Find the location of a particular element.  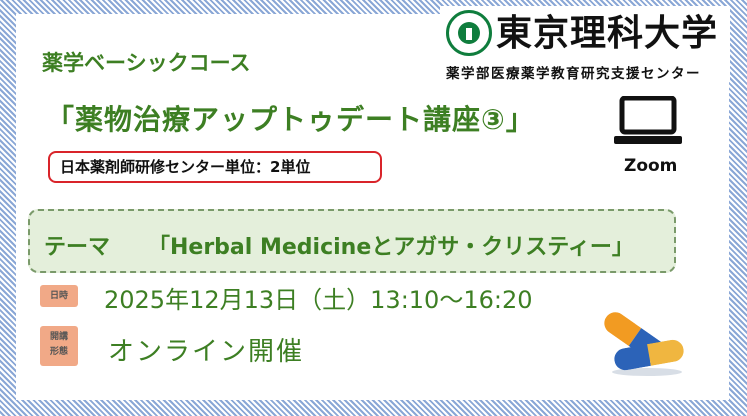

event-format: オンライン開催 is located at coordinates (206, 352).